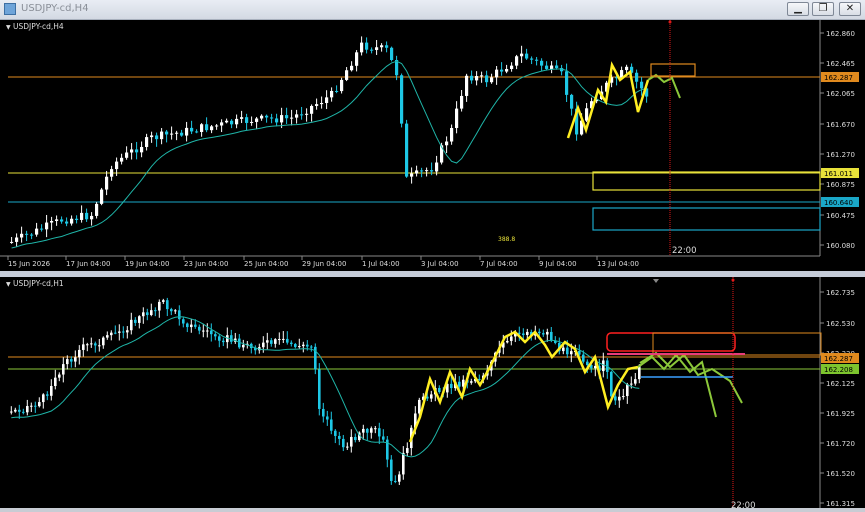  I want to click on h4-time-label: 23 Jun 04:00, so click(206, 264).